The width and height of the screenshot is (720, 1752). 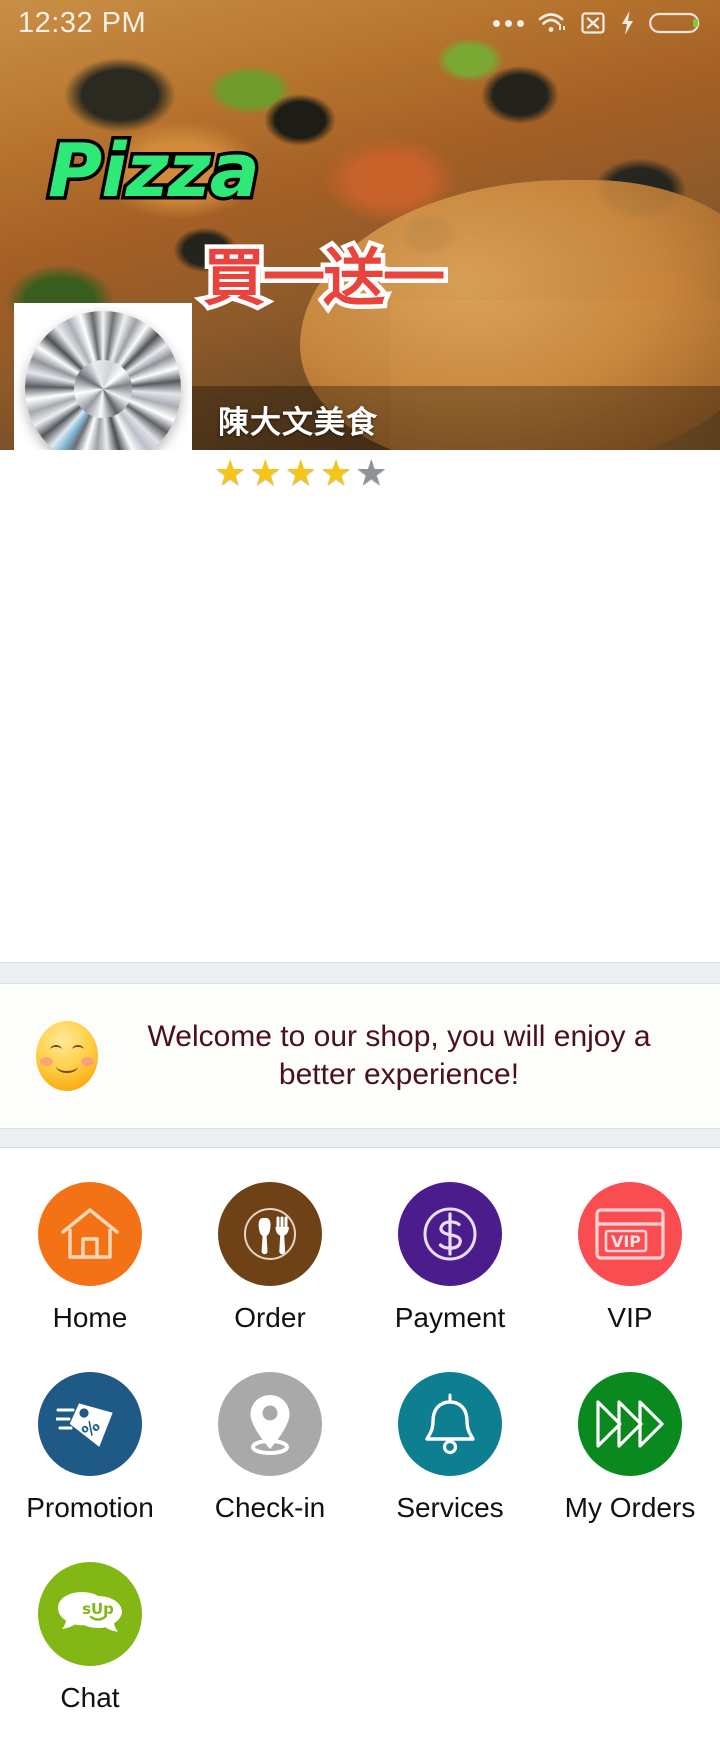 I want to click on star-3: ★, so click(x=301, y=473).